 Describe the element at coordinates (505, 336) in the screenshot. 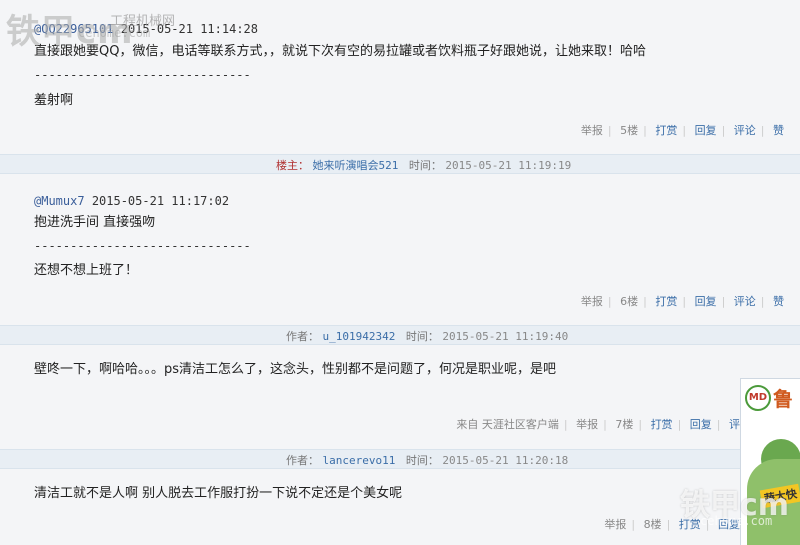

I see `post-time: 2015-05-21 11:19:40` at that location.